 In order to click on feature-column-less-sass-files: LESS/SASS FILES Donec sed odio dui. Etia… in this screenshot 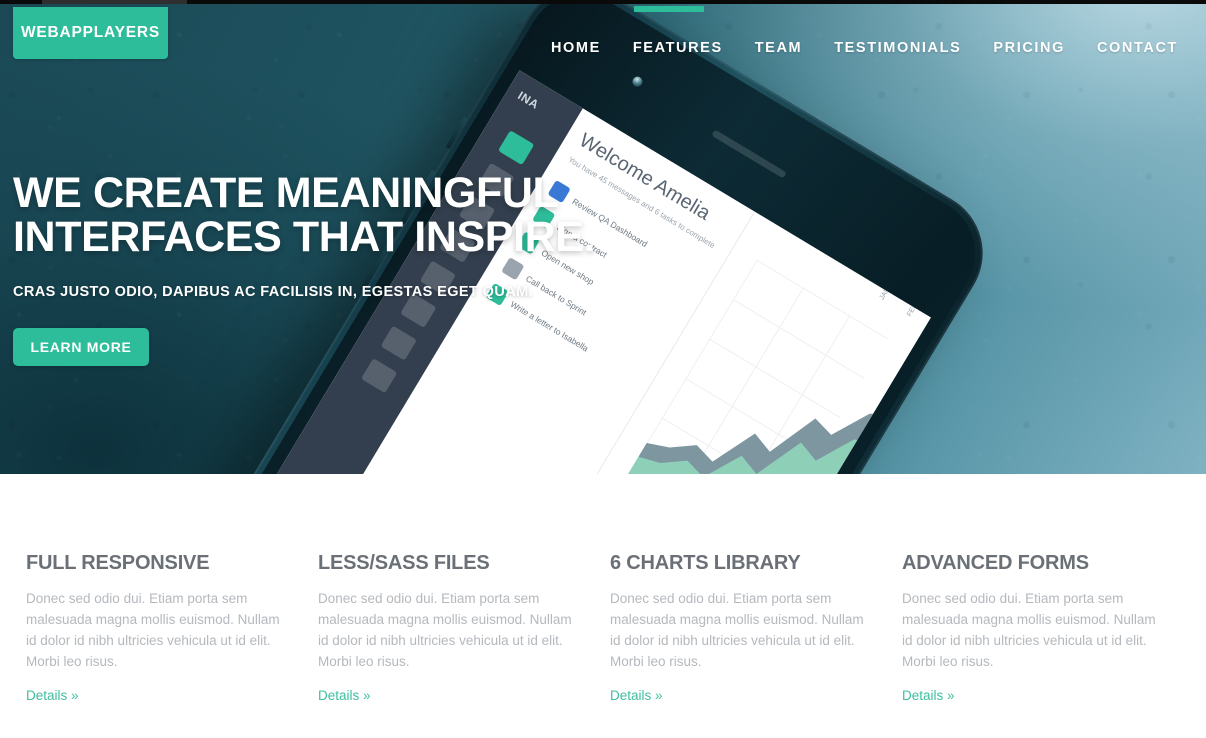, I will do `click(464, 628)`.